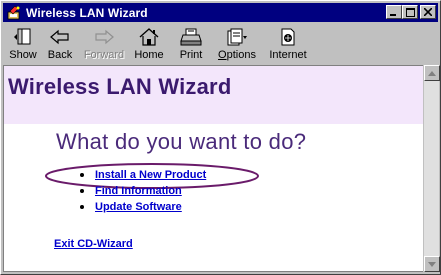  I want to click on list-item: Find Information, so click(143, 191).